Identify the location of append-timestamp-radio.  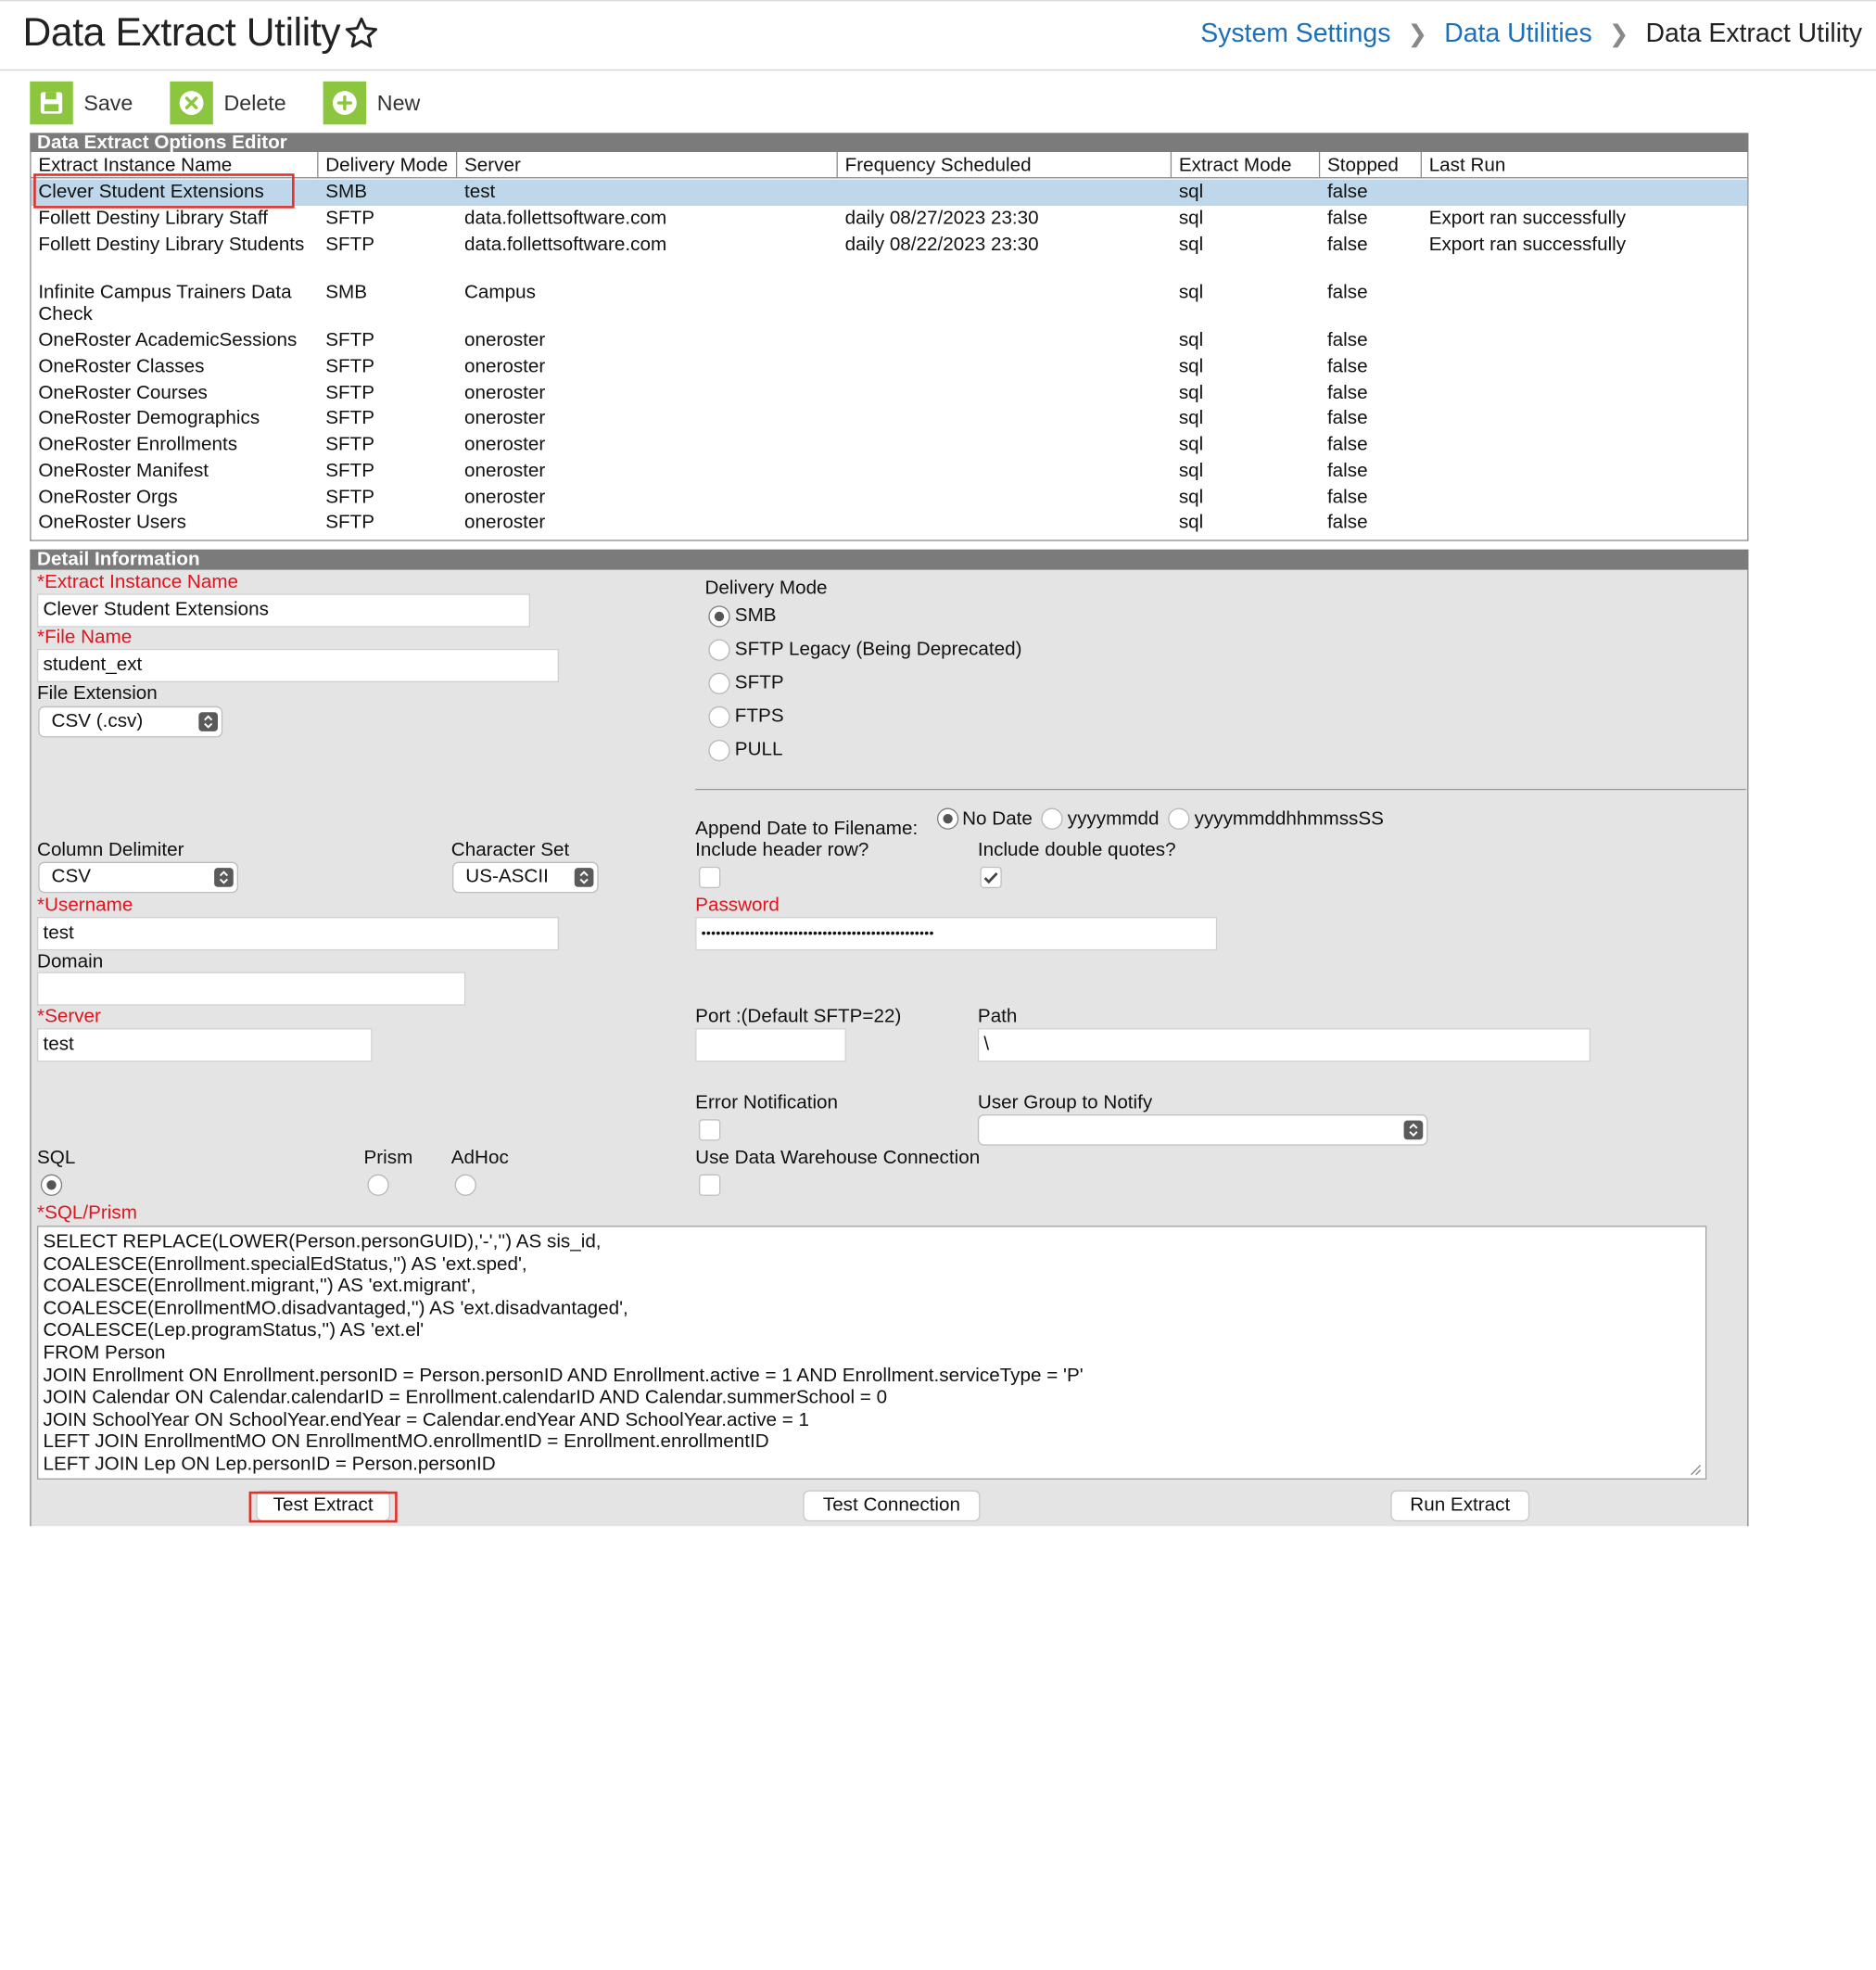
(1179, 818).